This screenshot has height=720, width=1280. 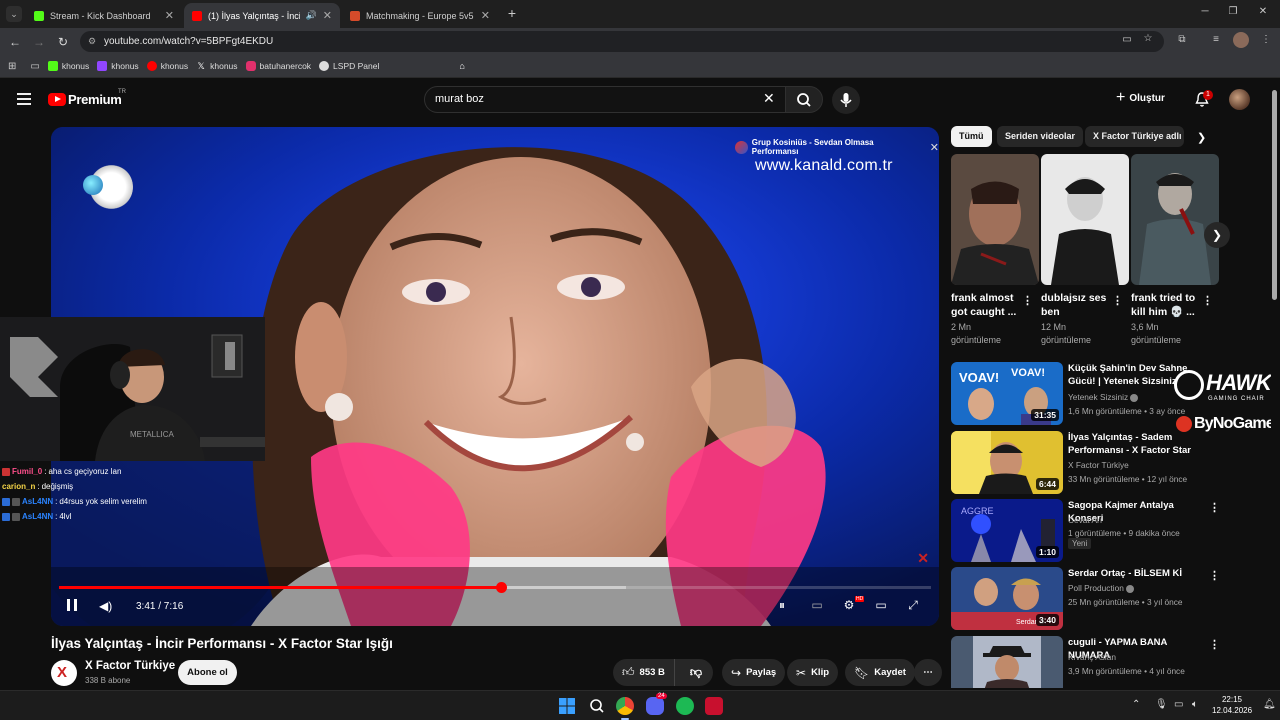 What do you see at coordinates (167, 66) in the screenshot?
I see `bookmark-youtube: khonus` at bounding box center [167, 66].